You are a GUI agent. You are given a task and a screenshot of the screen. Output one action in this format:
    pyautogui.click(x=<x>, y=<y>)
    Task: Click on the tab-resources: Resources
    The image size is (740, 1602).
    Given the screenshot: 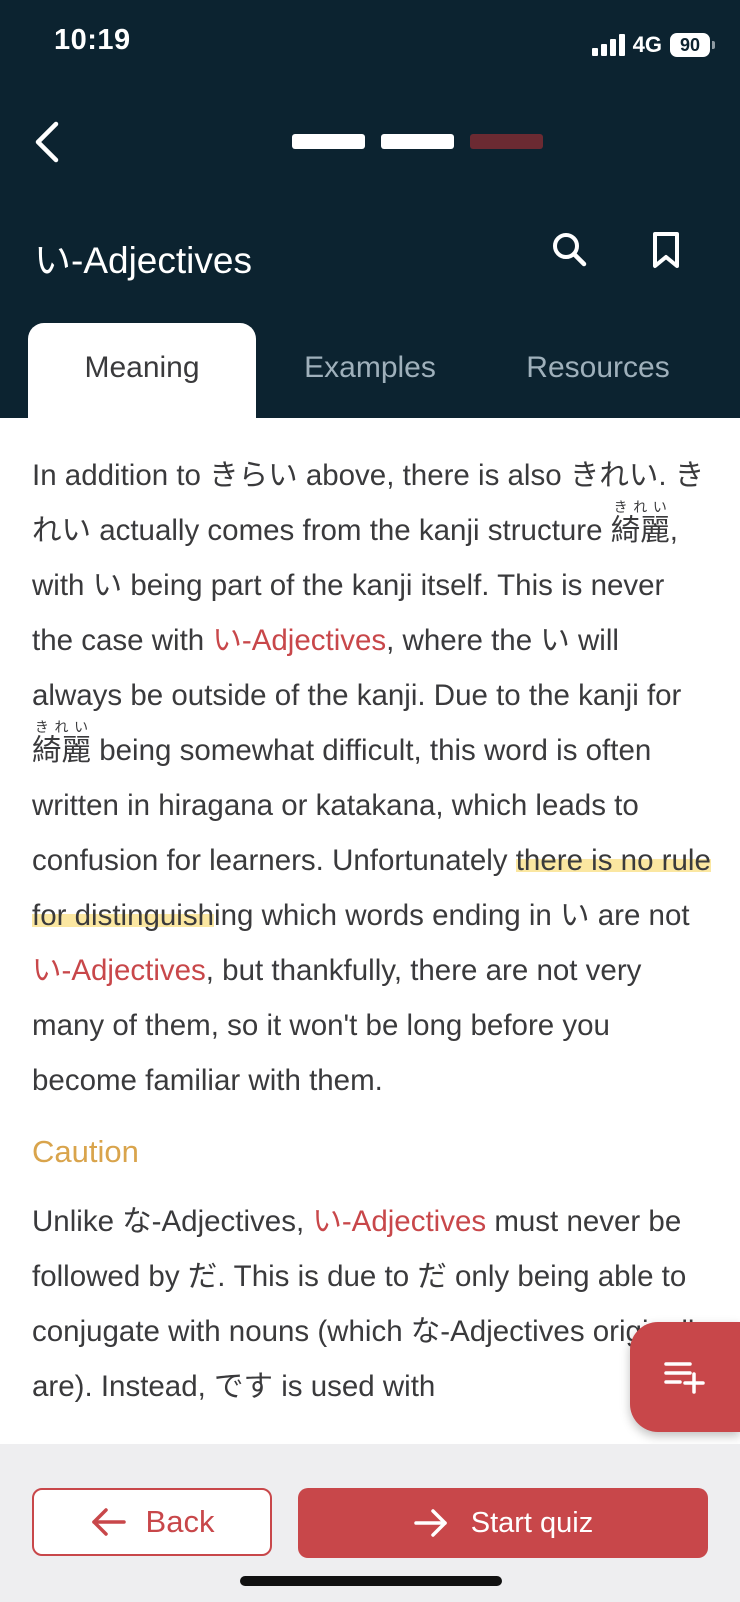 What is the action you would take?
    pyautogui.click(x=598, y=370)
    